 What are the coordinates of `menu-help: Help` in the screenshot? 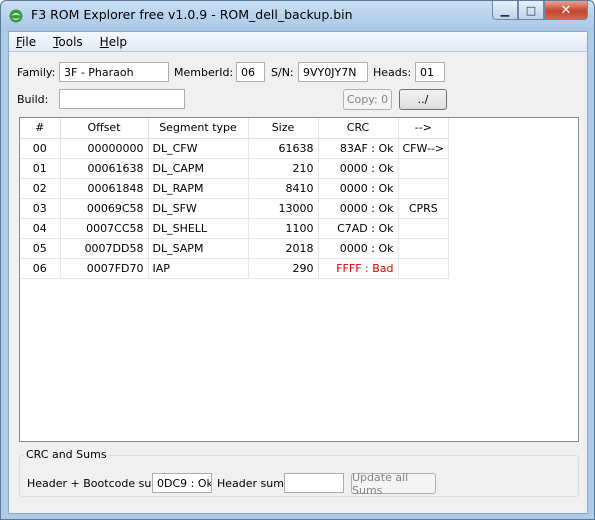 It's located at (113, 42).